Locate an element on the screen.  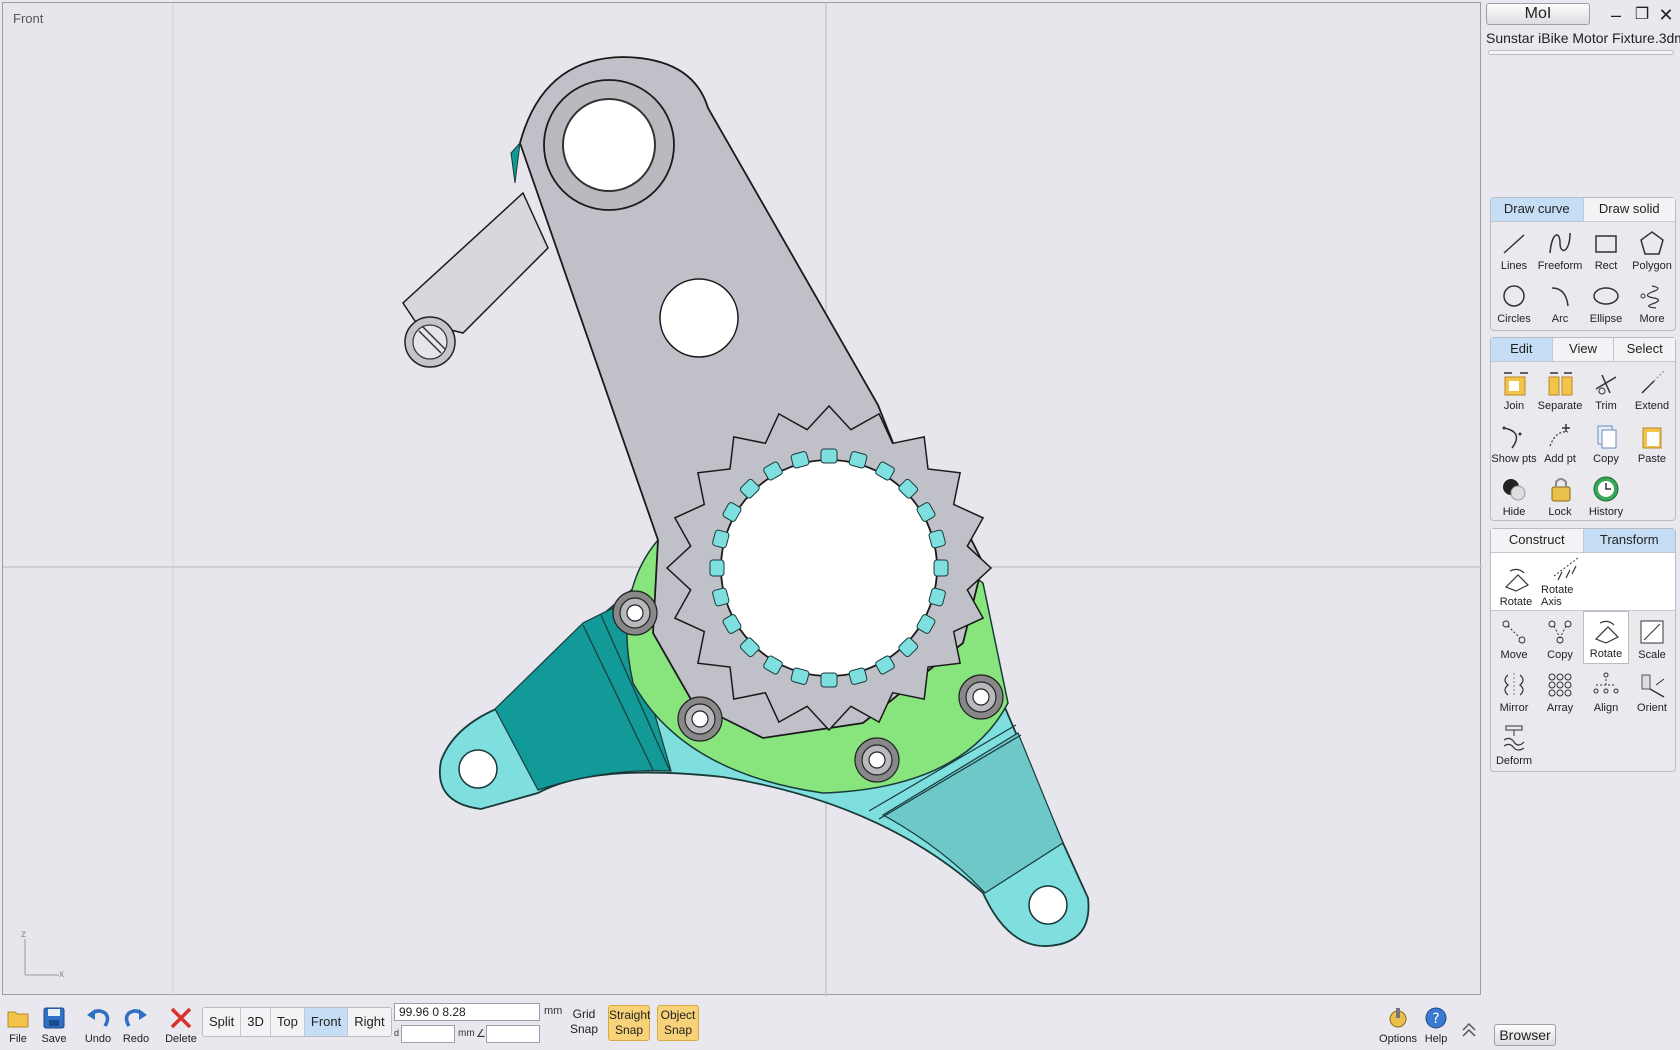
circles-icon is located at coordinates (1514, 296).